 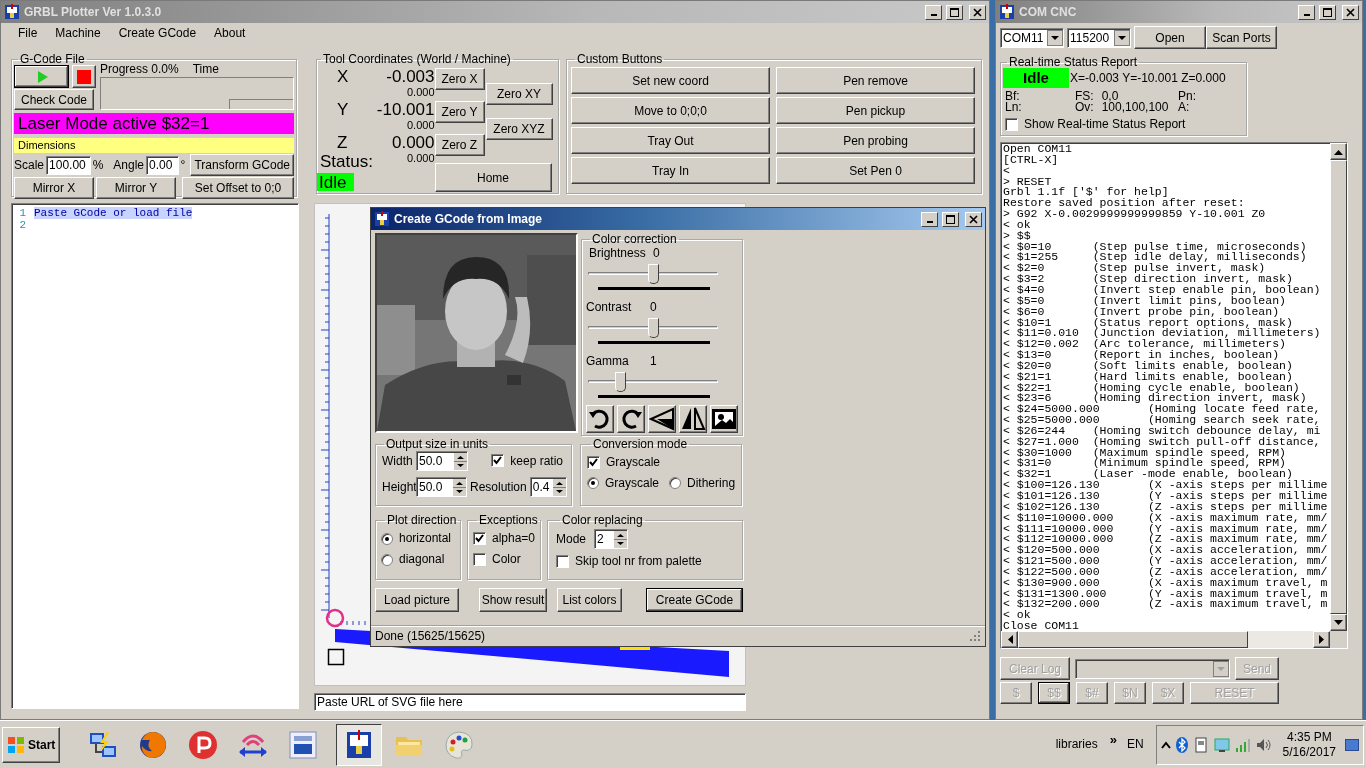 What do you see at coordinates (1338, 151) in the screenshot?
I see `scroll-up-button` at bounding box center [1338, 151].